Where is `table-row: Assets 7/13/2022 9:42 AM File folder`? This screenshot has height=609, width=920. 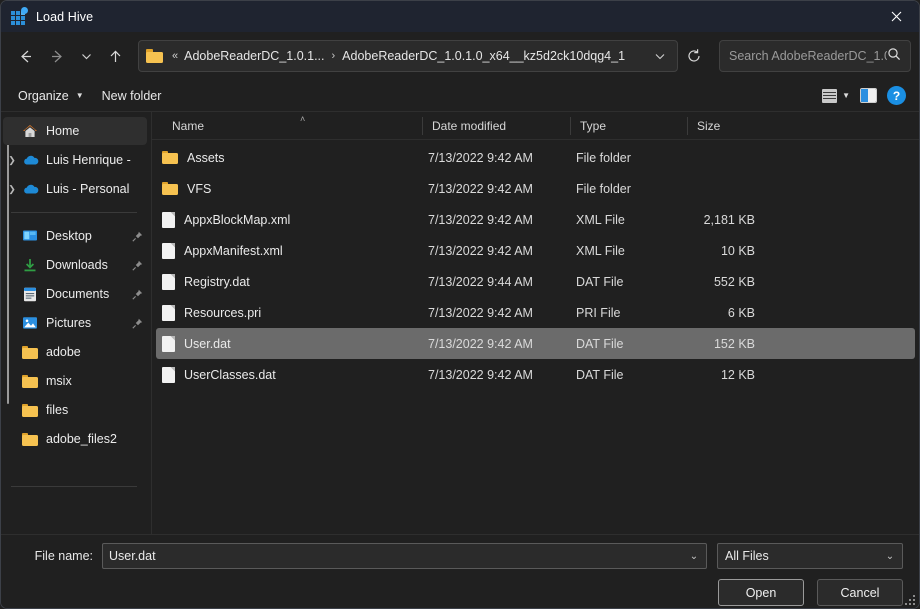
table-row: Assets 7/13/2022 9:42 AM File folder is located at coordinates (535, 157).